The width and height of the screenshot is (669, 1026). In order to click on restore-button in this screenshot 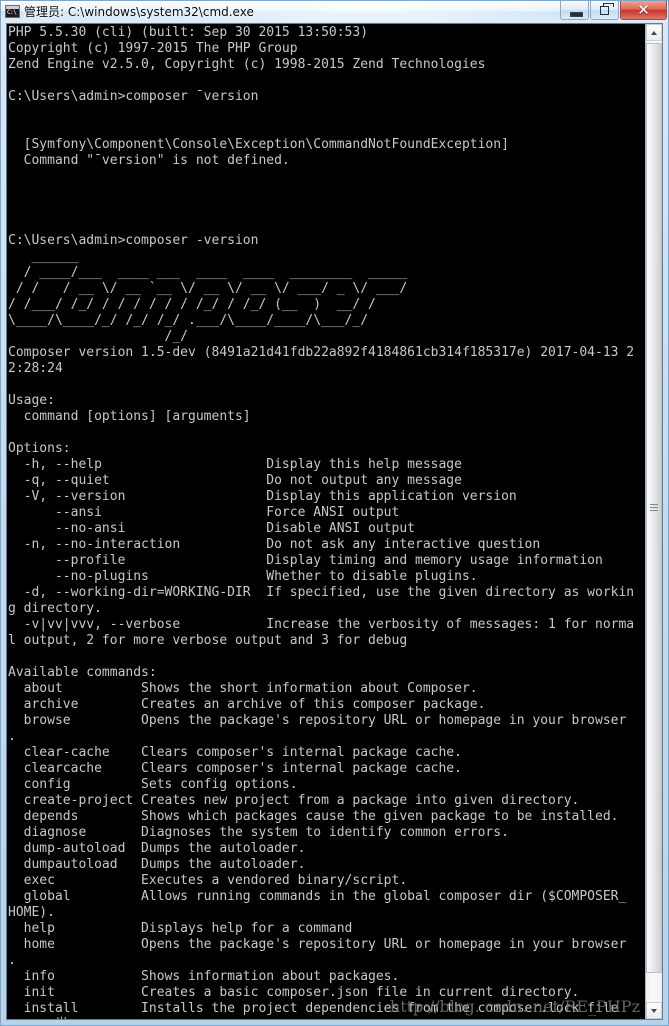, I will do `click(604, 10)`.